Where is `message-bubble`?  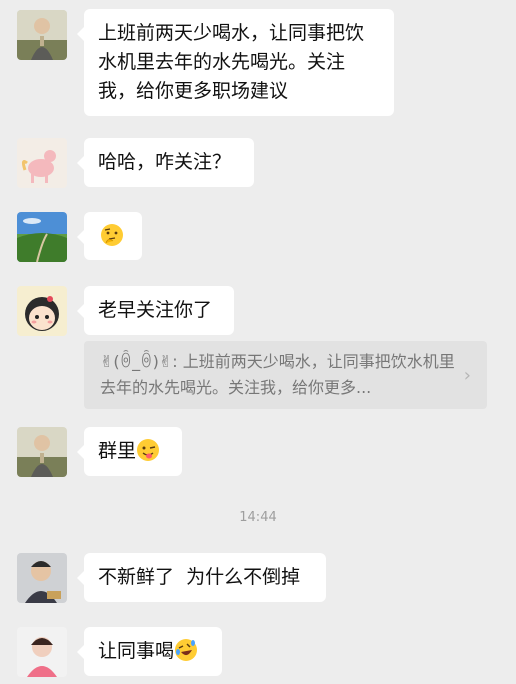
message-bubble is located at coordinates (109, 236).